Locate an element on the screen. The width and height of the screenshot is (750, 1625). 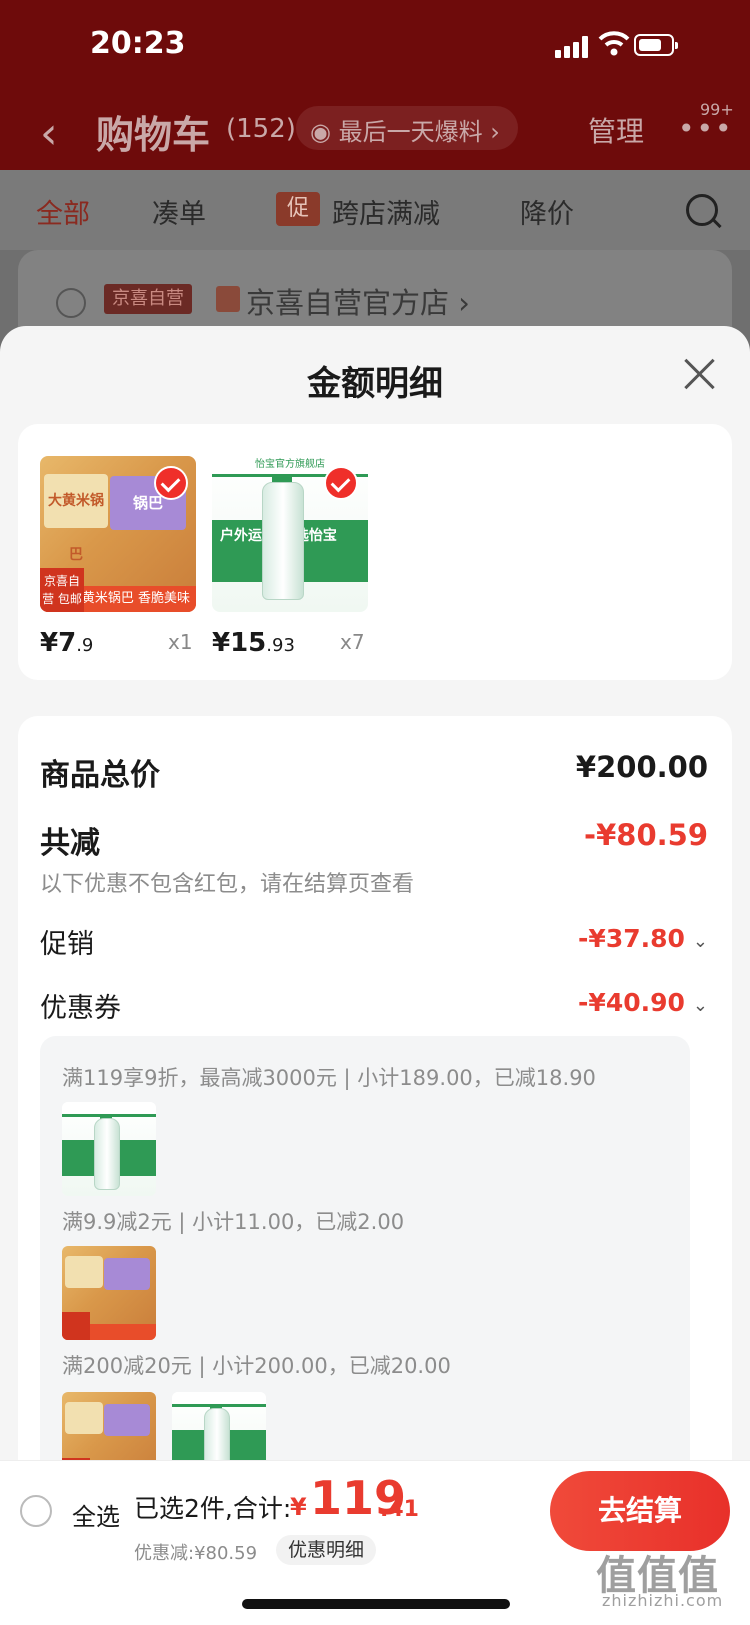
total-value: ¥200.00 is located at coordinates (641, 767).